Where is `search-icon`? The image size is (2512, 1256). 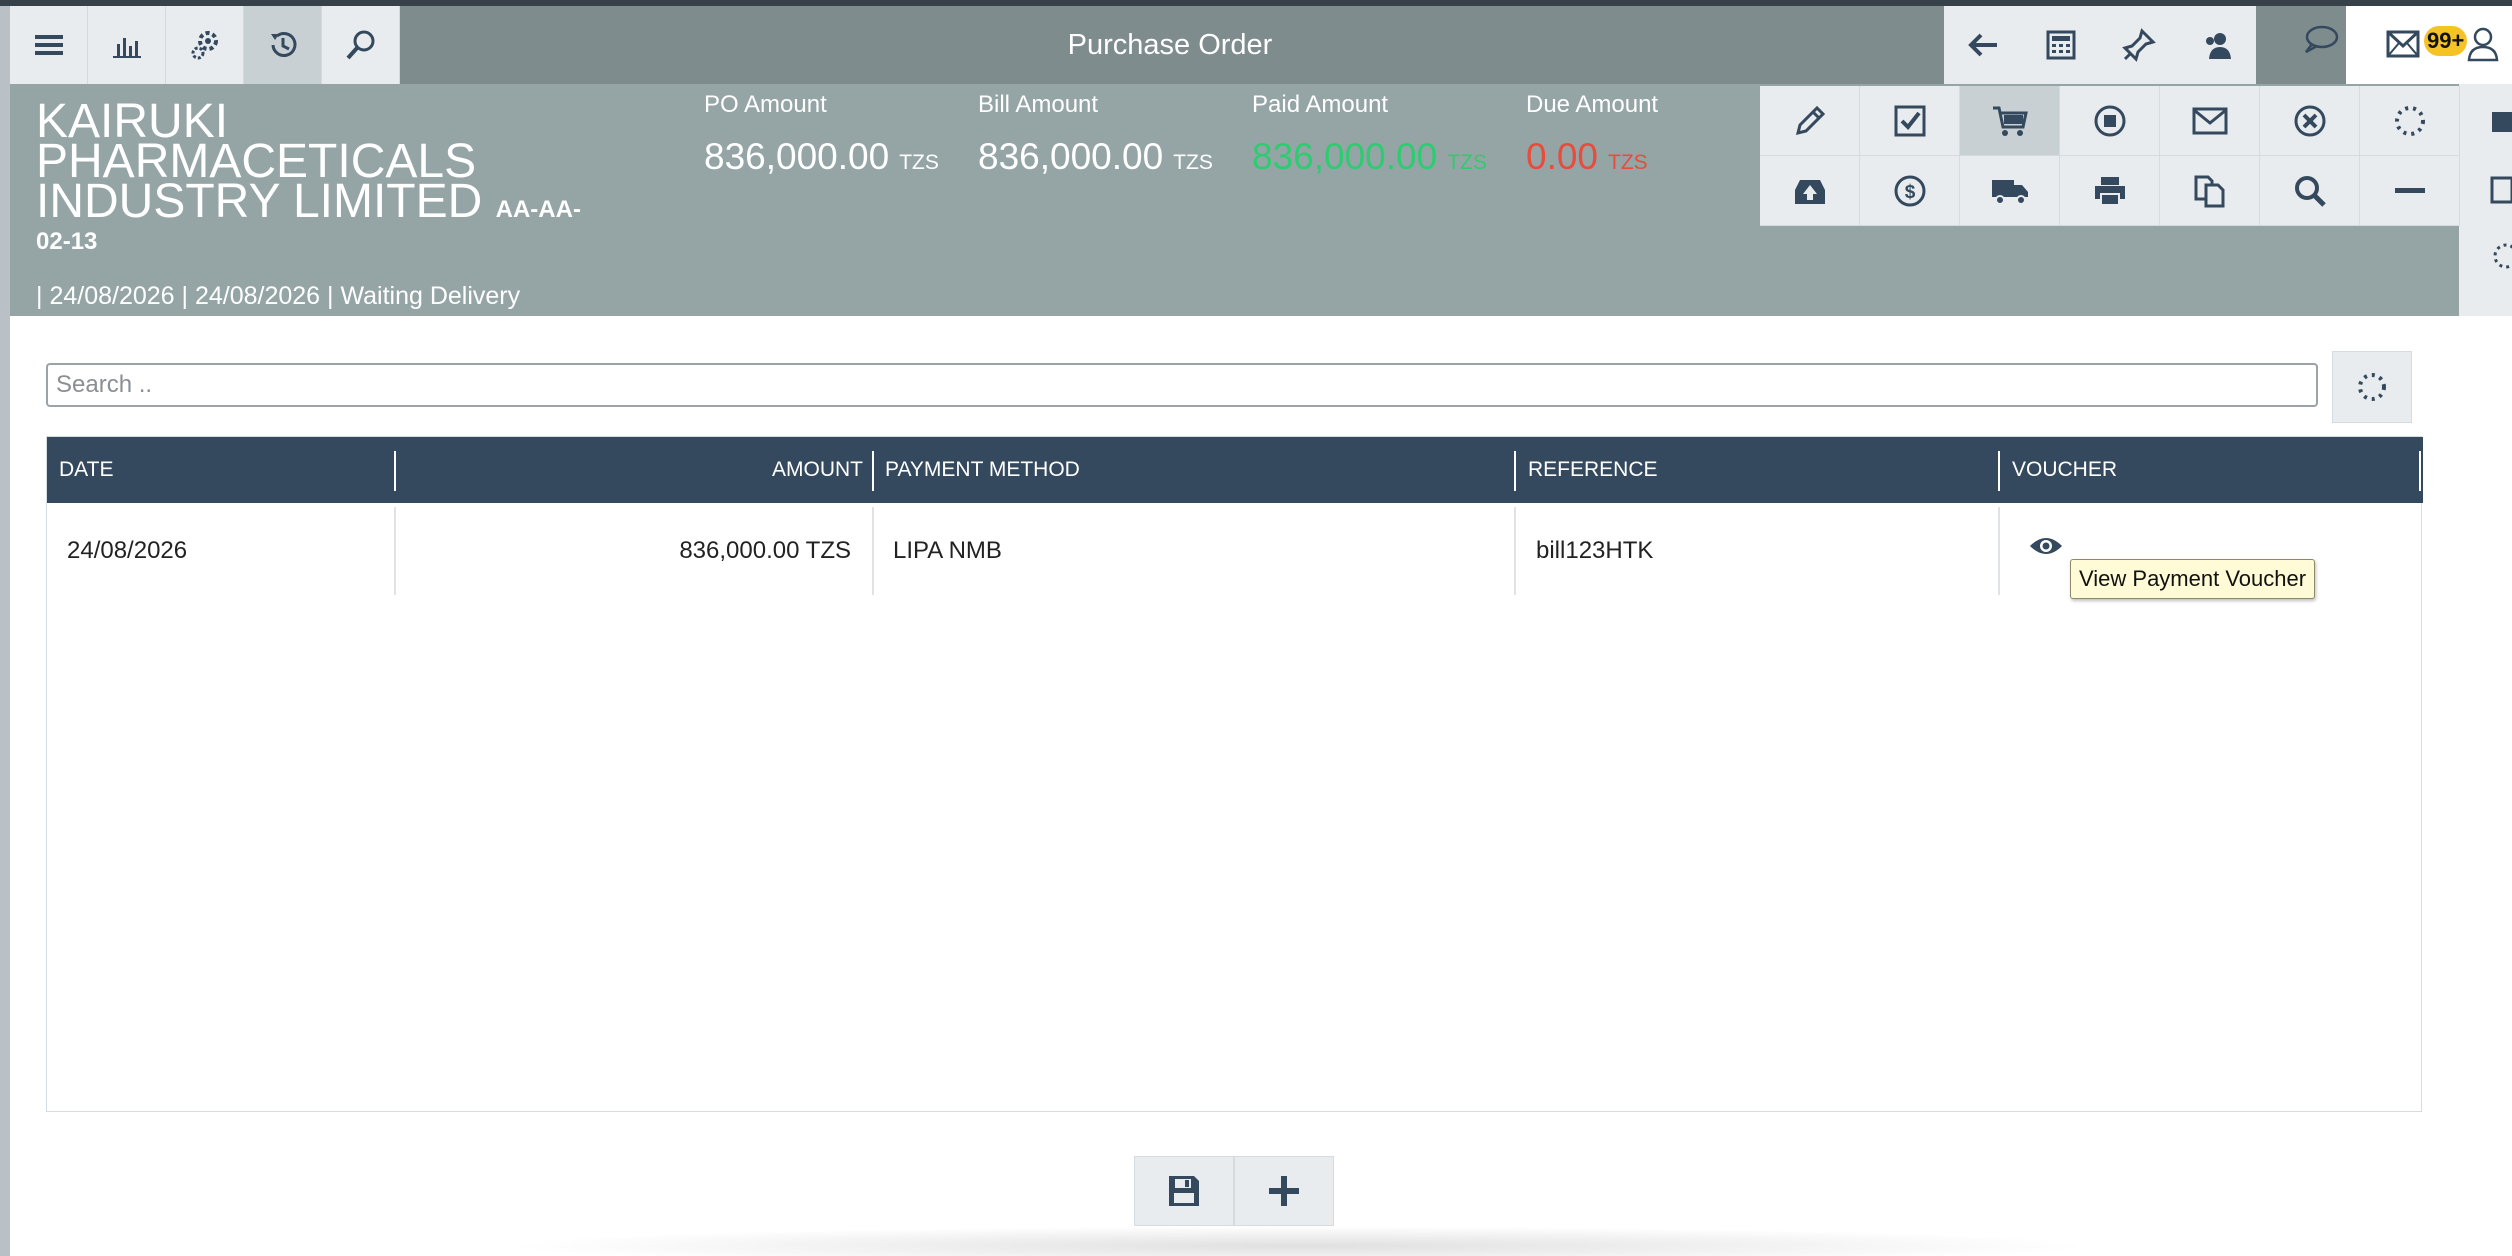 search-icon is located at coordinates (360, 45).